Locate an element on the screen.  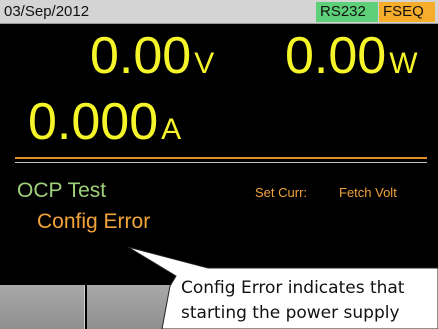
callout-line-2: starting the power supply is located at coordinates (290, 313).